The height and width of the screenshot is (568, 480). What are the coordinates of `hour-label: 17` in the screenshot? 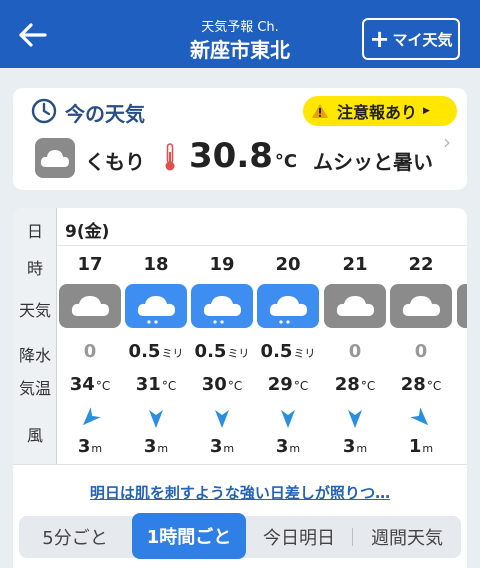 It's located at (90, 264).